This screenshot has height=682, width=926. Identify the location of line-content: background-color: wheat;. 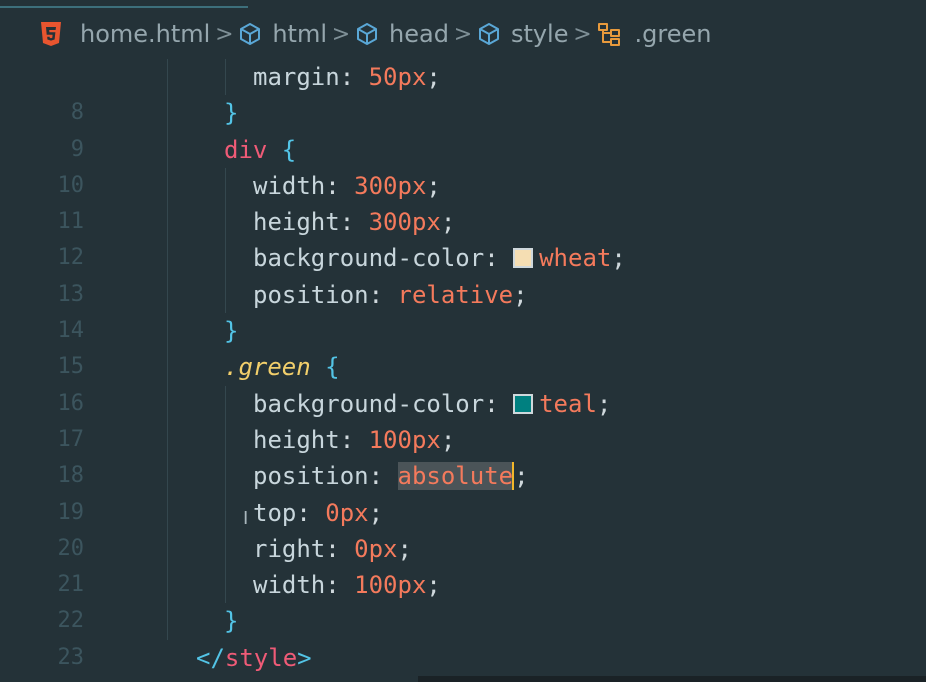
(439, 258).